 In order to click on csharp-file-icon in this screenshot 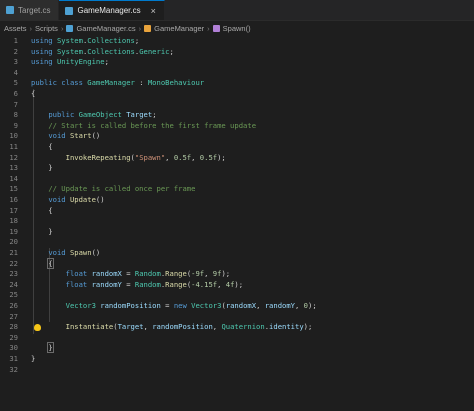, I will do `click(69, 10)`.